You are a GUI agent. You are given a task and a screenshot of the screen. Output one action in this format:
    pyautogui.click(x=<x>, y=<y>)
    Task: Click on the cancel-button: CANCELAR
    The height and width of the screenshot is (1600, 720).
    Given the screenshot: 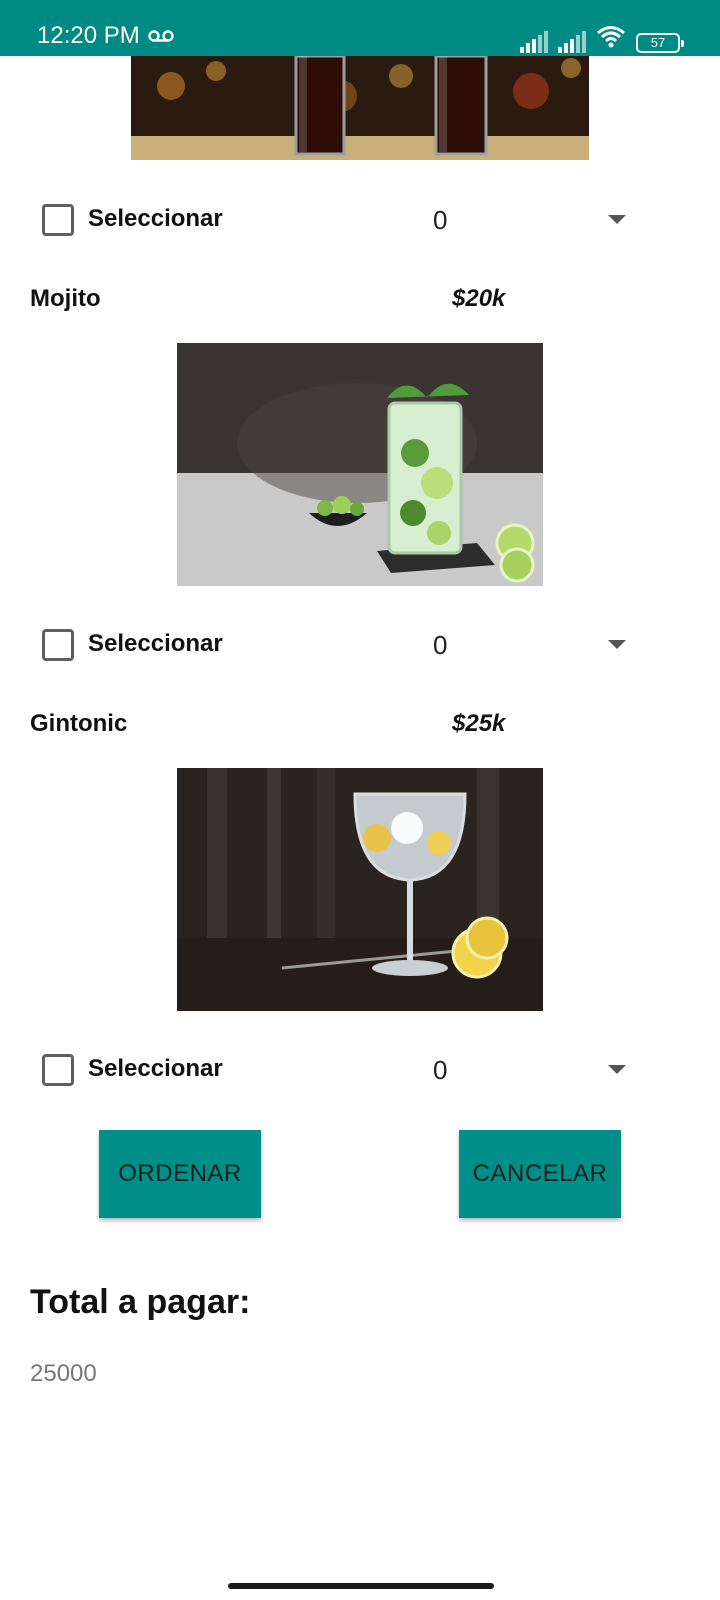 What is the action you would take?
    pyautogui.click(x=540, y=1174)
    